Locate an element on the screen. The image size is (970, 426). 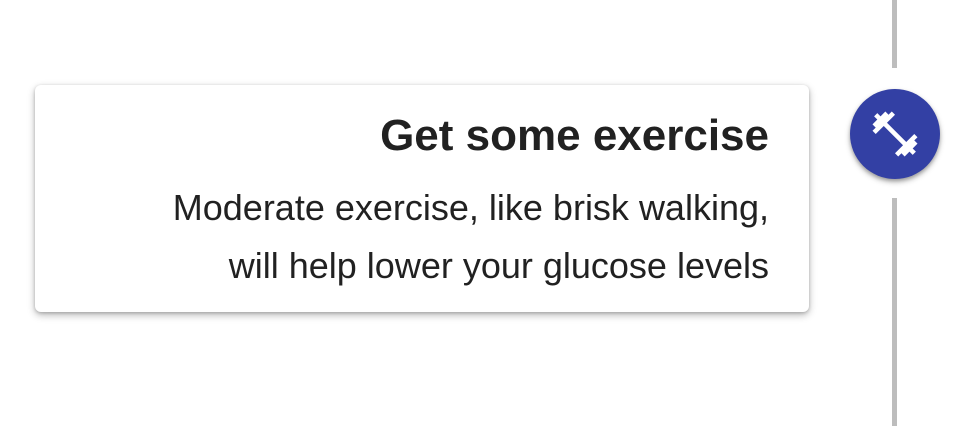
card-description-line-2: will help lower your glucose levels is located at coordinates (498, 265).